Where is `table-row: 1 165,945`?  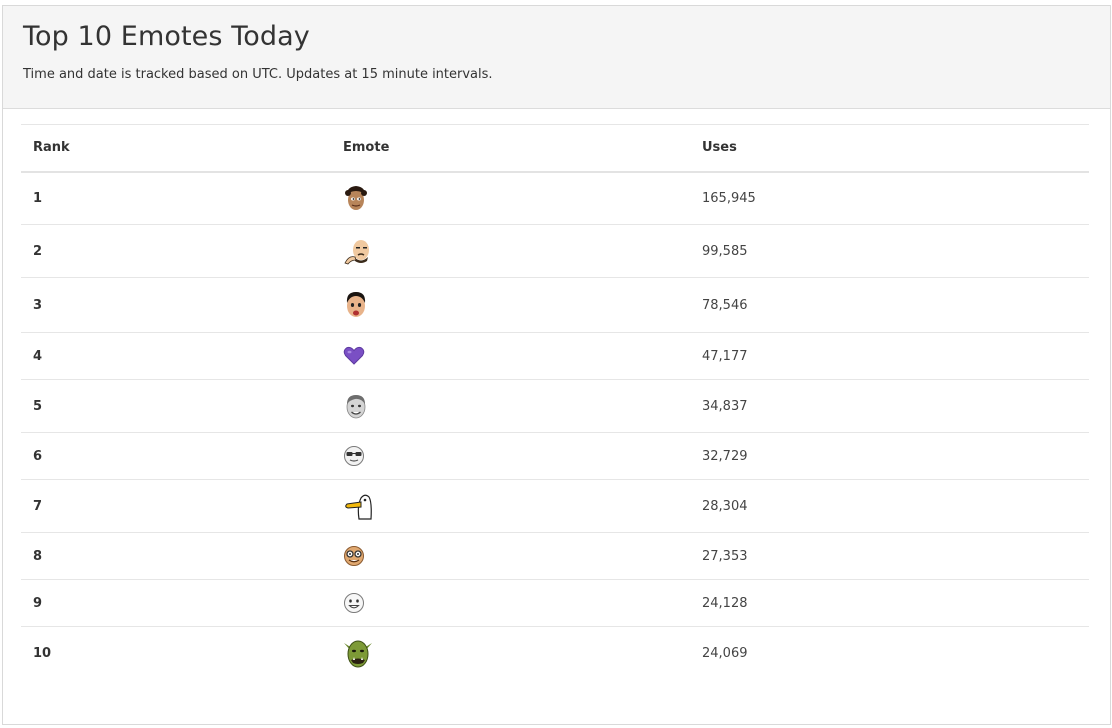 table-row: 1 165,945 is located at coordinates (555, 198).